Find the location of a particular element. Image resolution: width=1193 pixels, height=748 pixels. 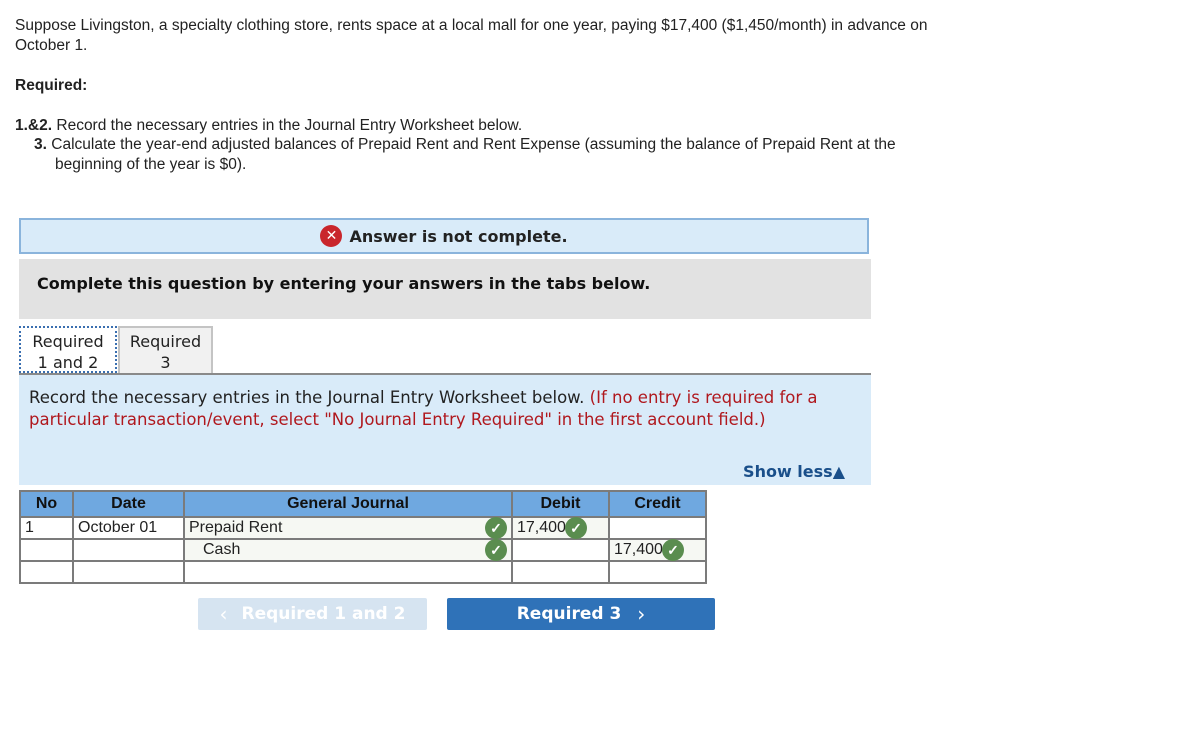

answer-status-banner: ✕ Answer is not complete. is located at coordinates (444, 236).